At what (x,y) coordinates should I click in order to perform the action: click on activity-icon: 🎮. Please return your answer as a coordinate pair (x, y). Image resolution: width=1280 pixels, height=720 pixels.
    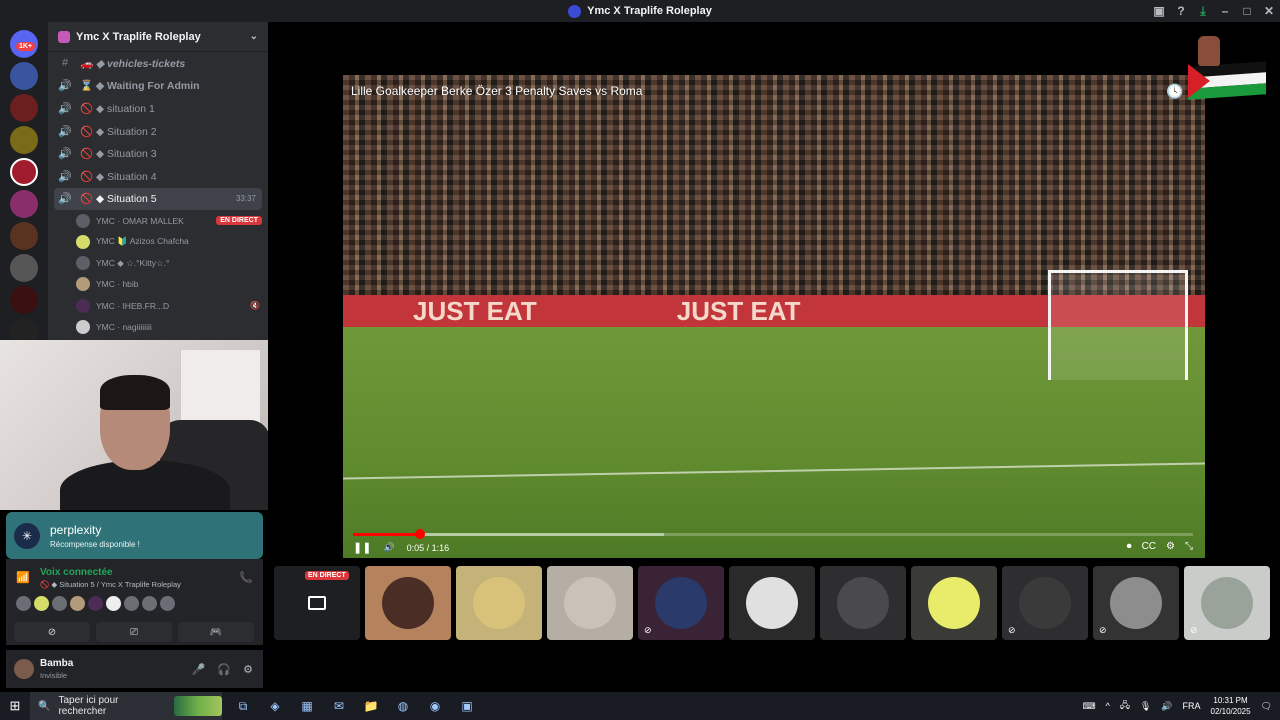
    Looking at the image, I should click on (216, 632).